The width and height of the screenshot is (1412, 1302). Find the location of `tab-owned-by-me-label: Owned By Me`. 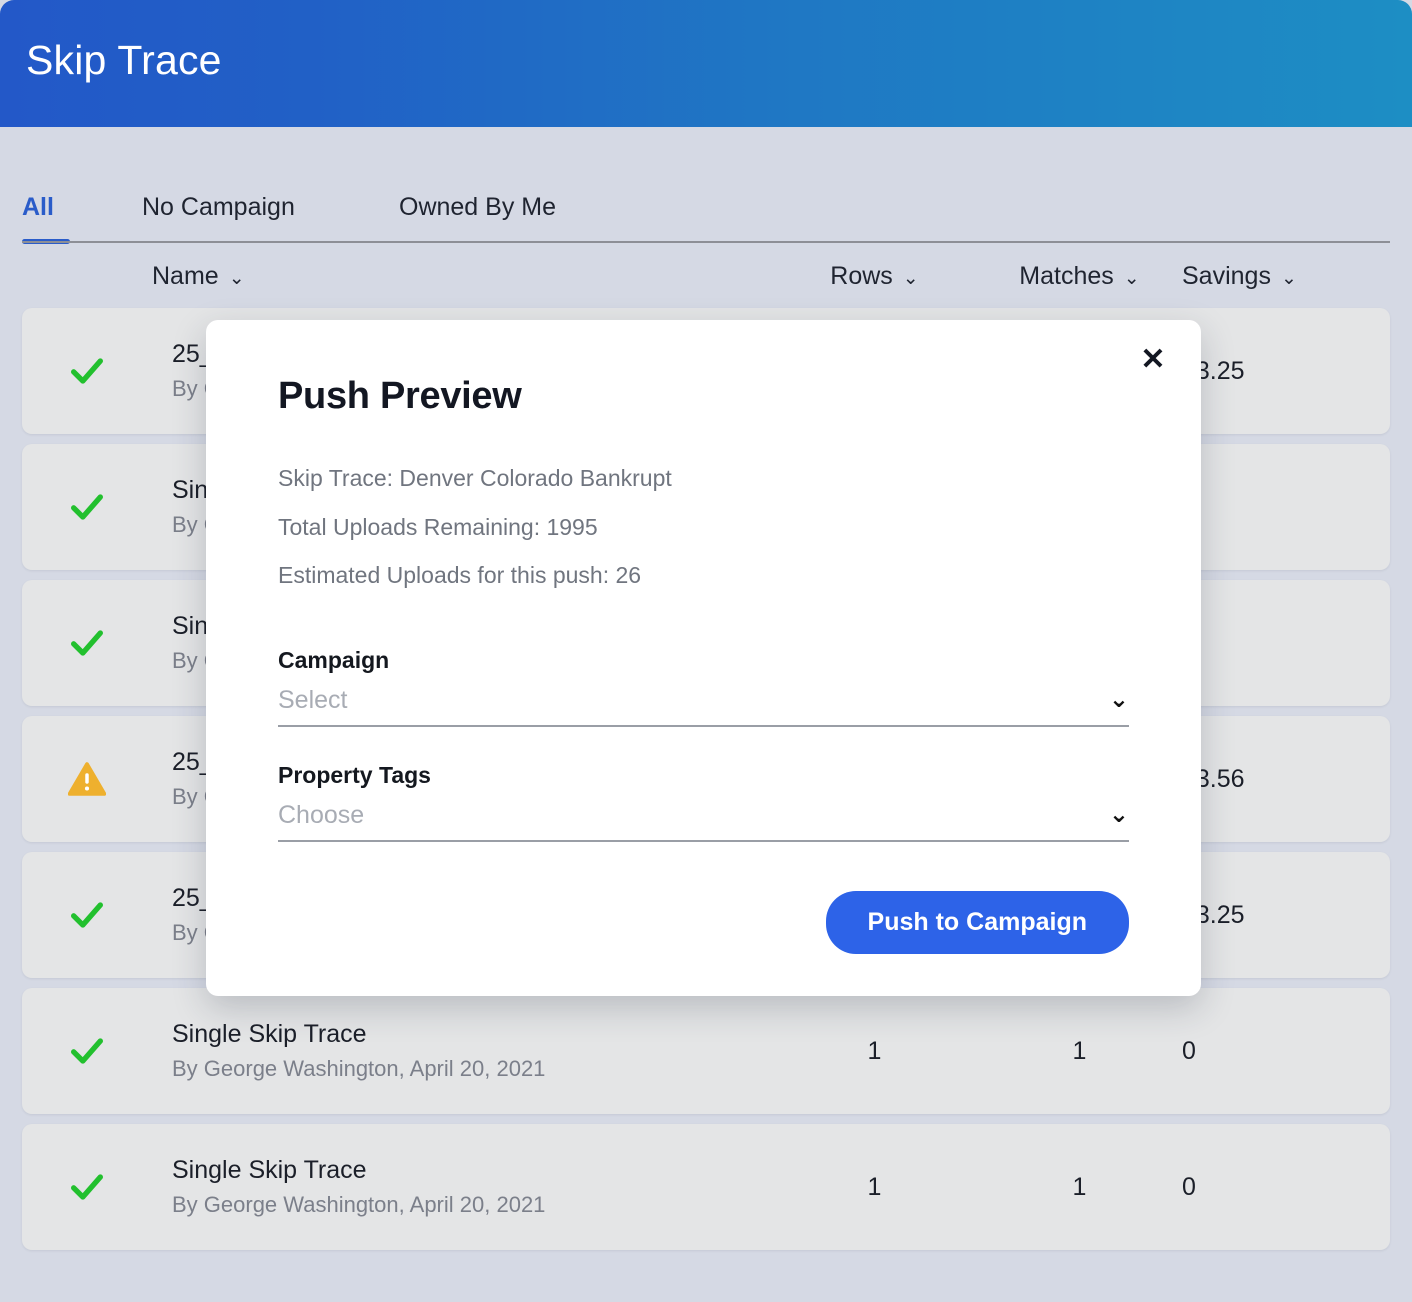

tab-owned-by-me-label: Owned By Me is located at coordinates (478, 207).